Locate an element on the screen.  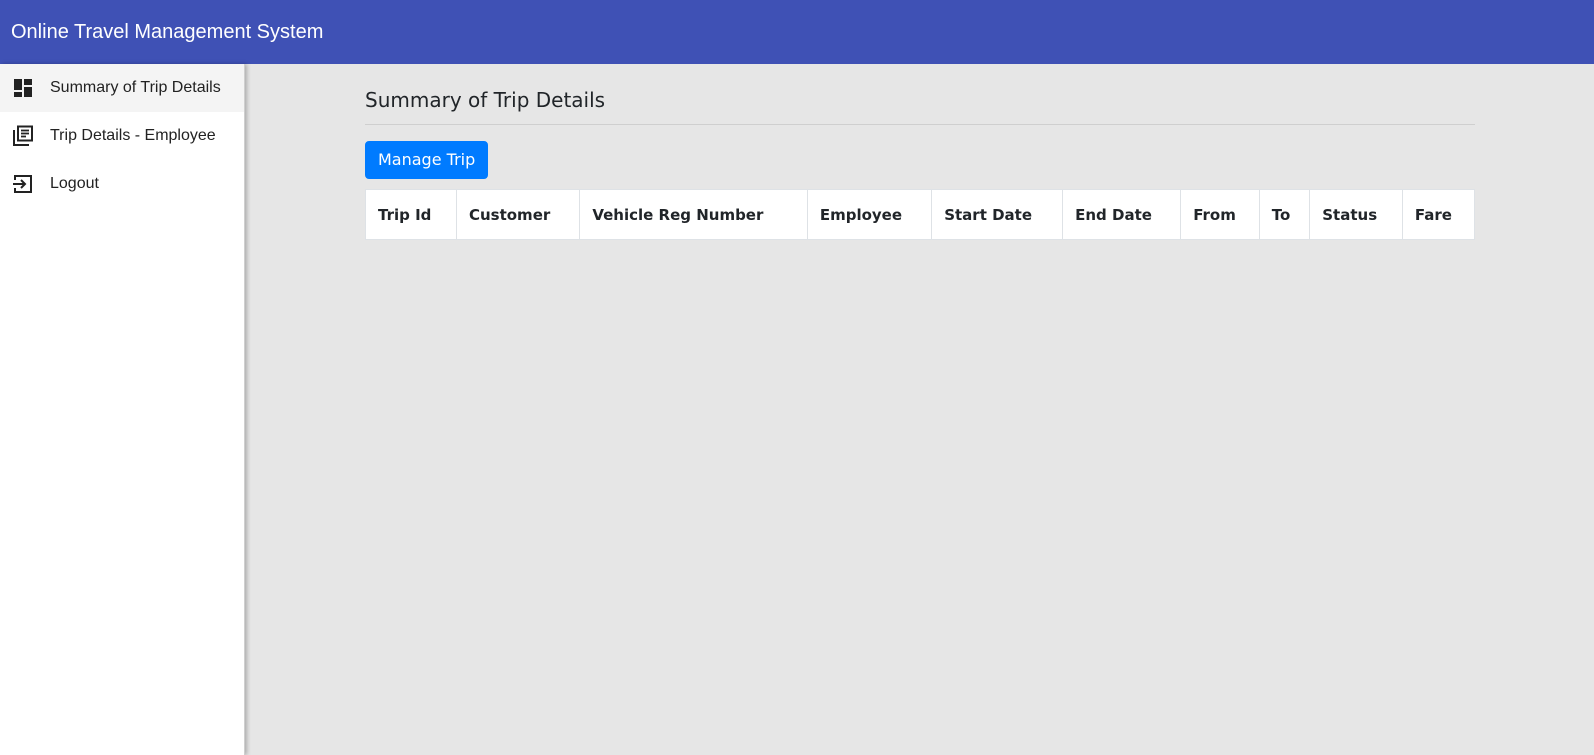
sidebar-item-label: Logout is located at coordinates (74, 183).